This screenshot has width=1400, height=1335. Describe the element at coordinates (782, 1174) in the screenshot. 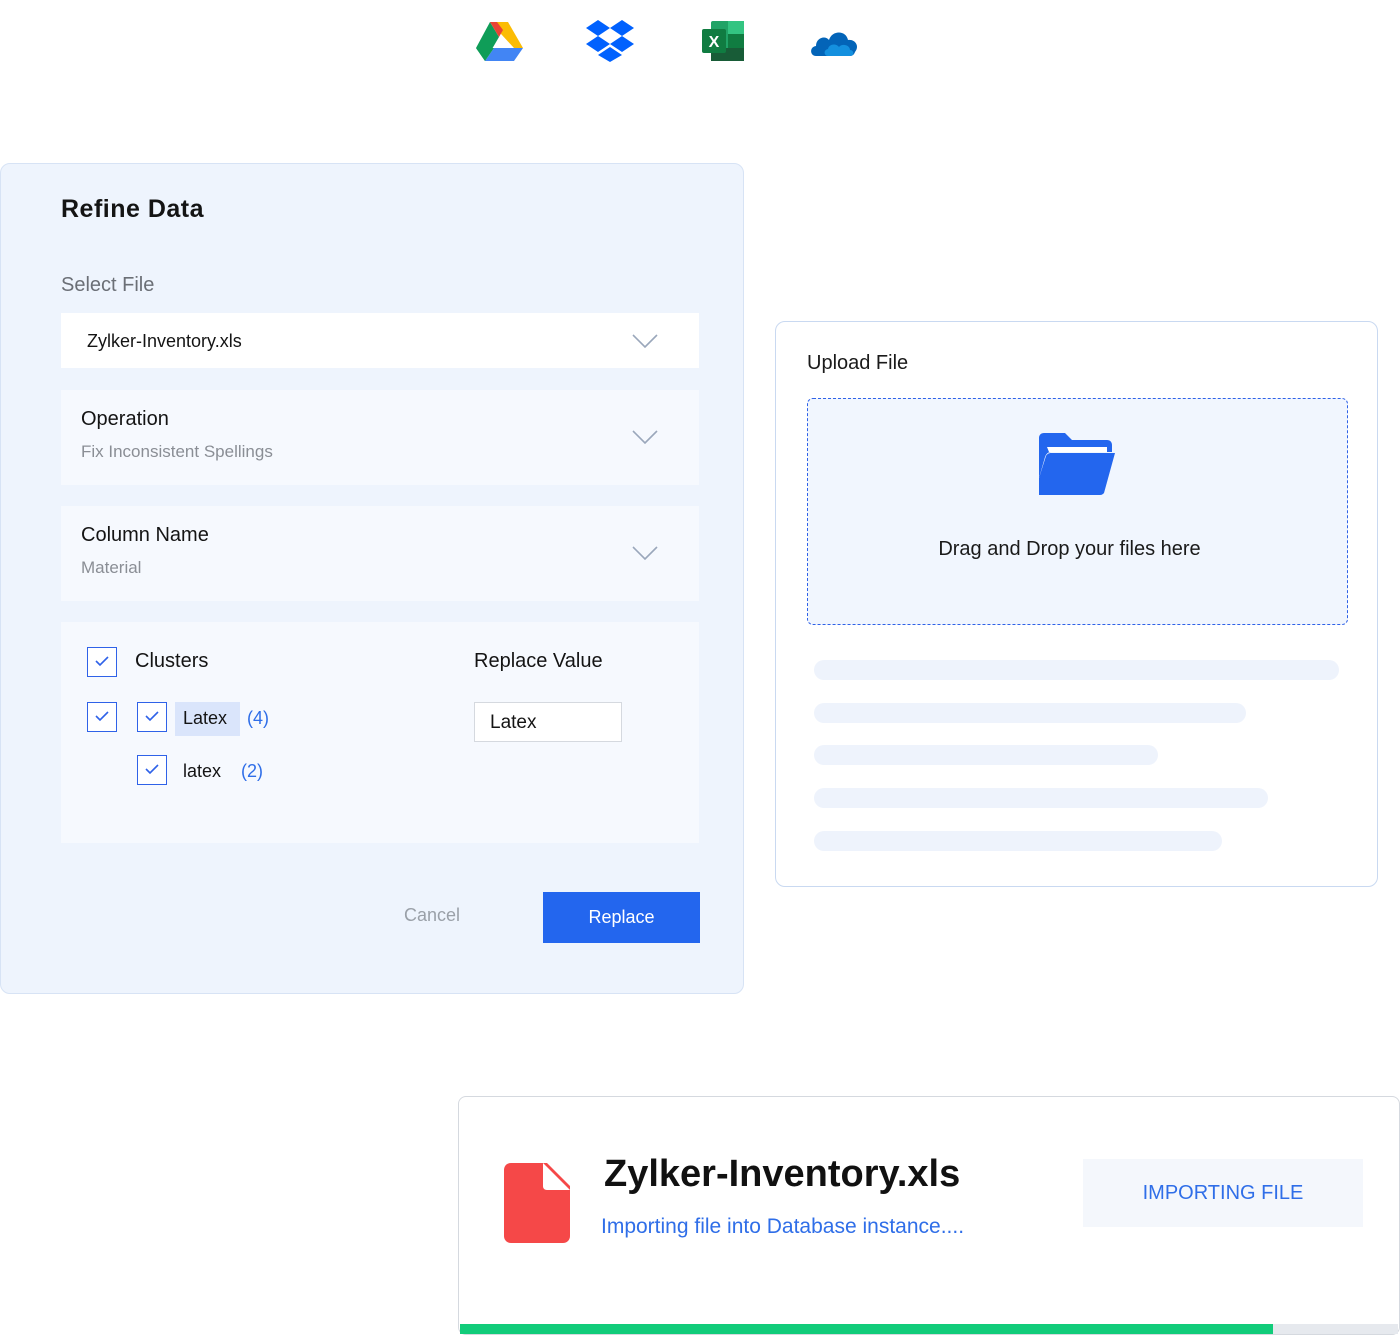

I see `import-file-name: Zylker-Inventory.xls` at that location.